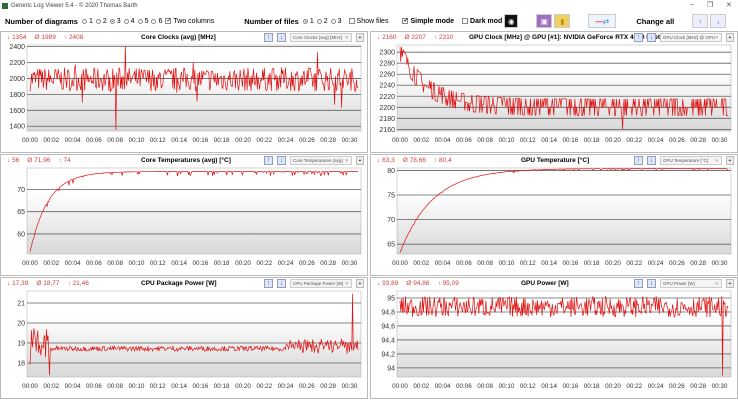 The image size is (738, 400). I want to click on stats: ↓ 17,39 Ø 18,77 ↑ 21,46, so click(52, 283).